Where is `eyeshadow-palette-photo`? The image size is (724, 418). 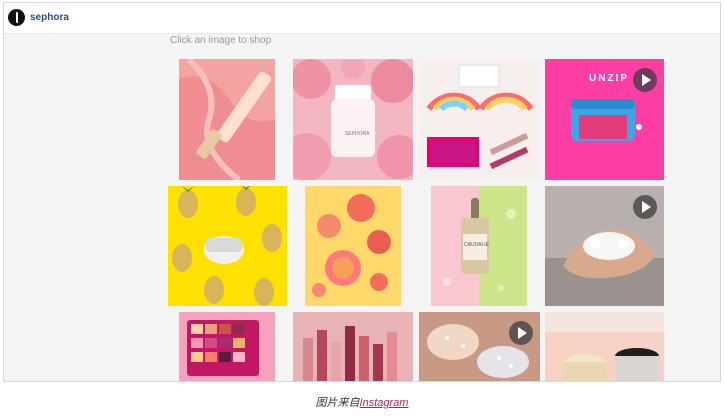
eyeshadow-palette-photo is located at coordinates (227, 346).